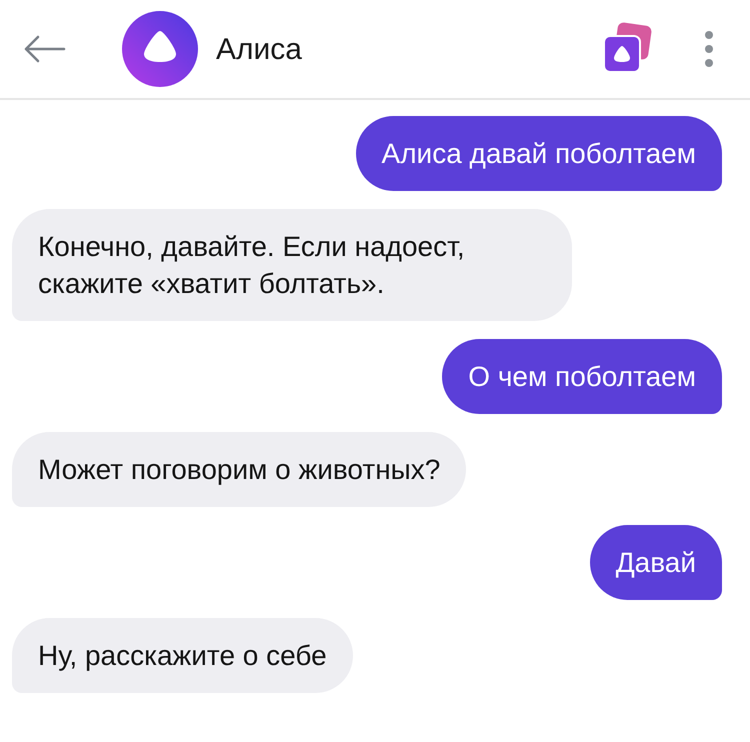 Image resolution: width=750 pixels, height=742 pixels. Describe the element at coordinates (239, 469) in the screenshot. I see `message-bubble: Может поговорим о животных?` at that location.